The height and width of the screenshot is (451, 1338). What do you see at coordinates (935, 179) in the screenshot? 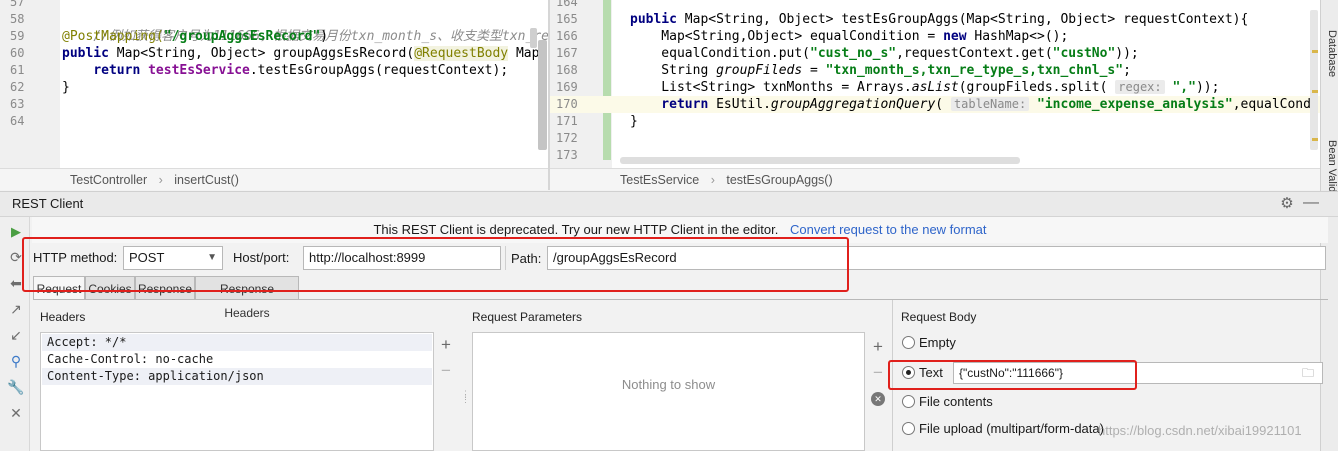
I see `breadcrumb-right: TestEsService › testEsGroupAggs()` at bounding box center [935, 179].